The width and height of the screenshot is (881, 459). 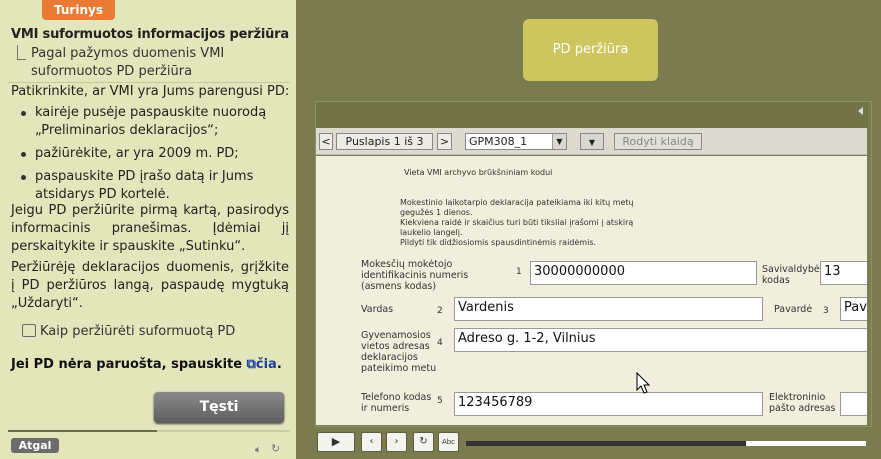 What do you see at coordinates (150, 35) in the screenshot?
I see `toc-title: VMI suformuotos informacijos peržiūra` at bounding box center [150, 35].